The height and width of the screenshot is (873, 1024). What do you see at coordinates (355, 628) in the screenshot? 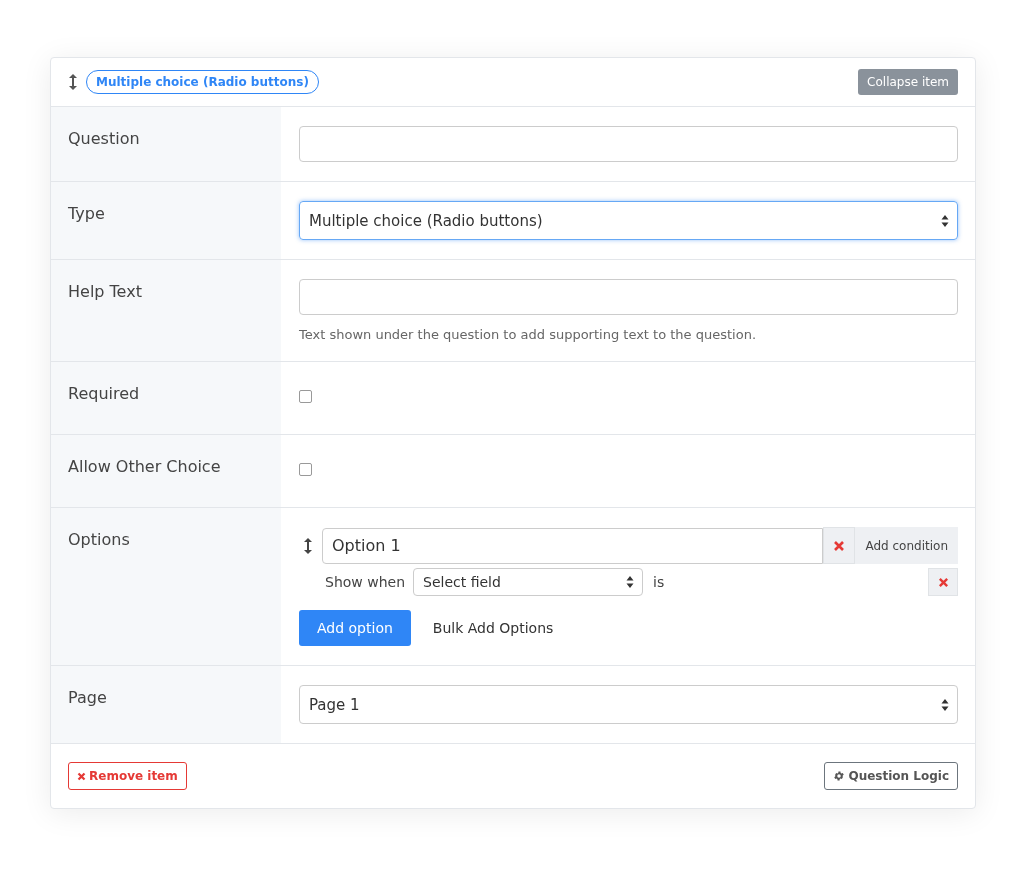
I see `add-option-button: Add option` at bounding box center [355, 628].